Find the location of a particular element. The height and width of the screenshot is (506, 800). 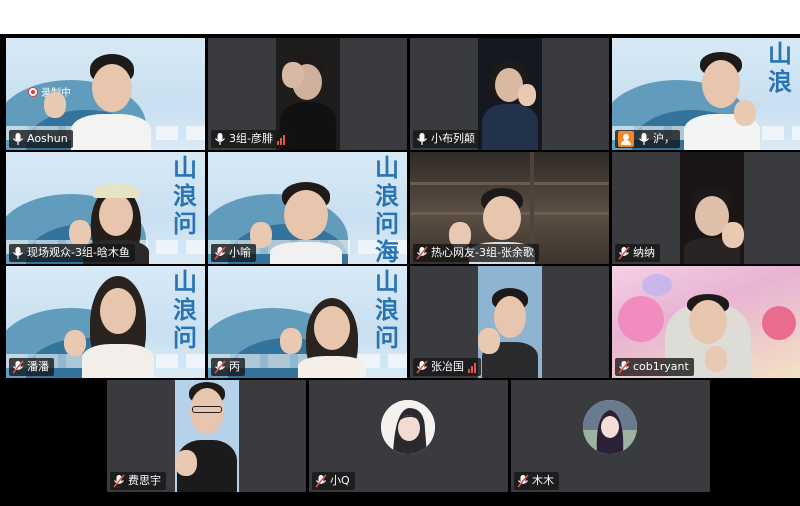

participant-nameplate: 潘潘 is located at coordinates (31, 367).